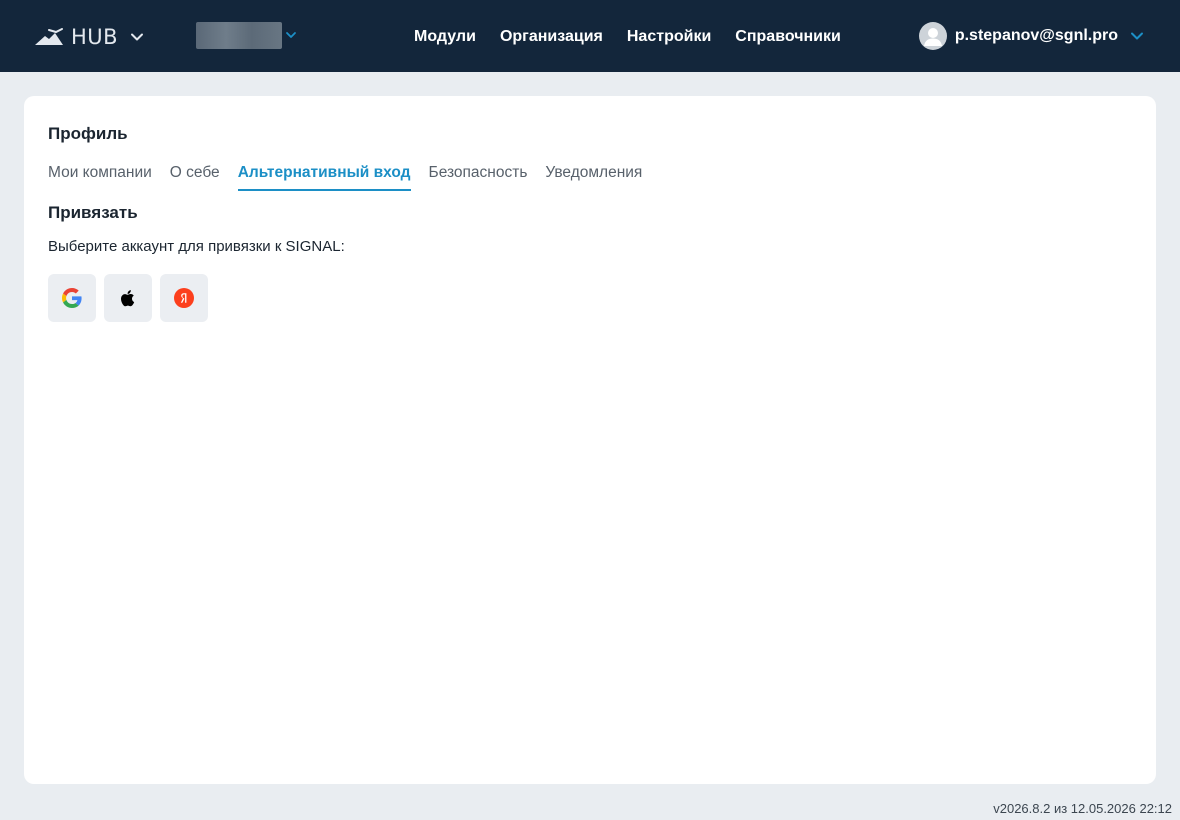 This screenshot has width=1180, height=820. I want to click on tab-about-me: О себе, so click(195, 177).